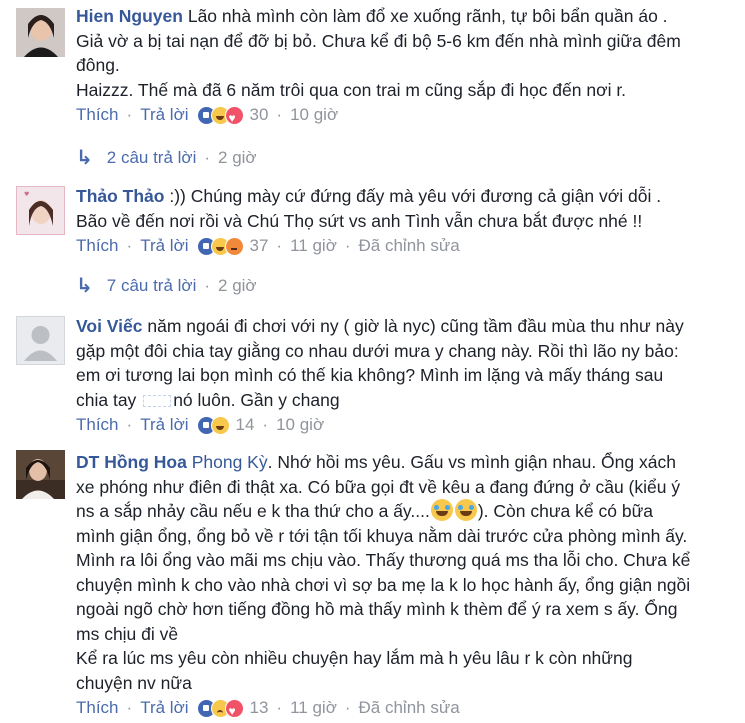  I want to click on view-replies-link: ↳ 7 câu trả lời · 2 giờ, so click(166, 285).